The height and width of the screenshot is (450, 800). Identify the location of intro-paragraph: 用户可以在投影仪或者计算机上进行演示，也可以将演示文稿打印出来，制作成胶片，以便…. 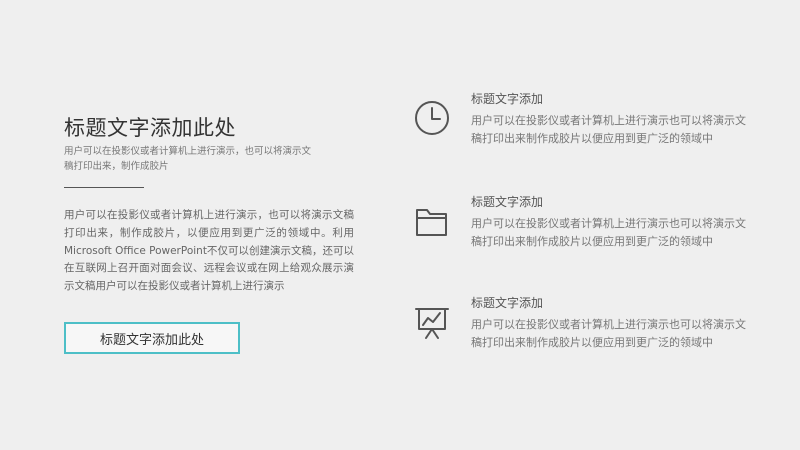
(209, 251).